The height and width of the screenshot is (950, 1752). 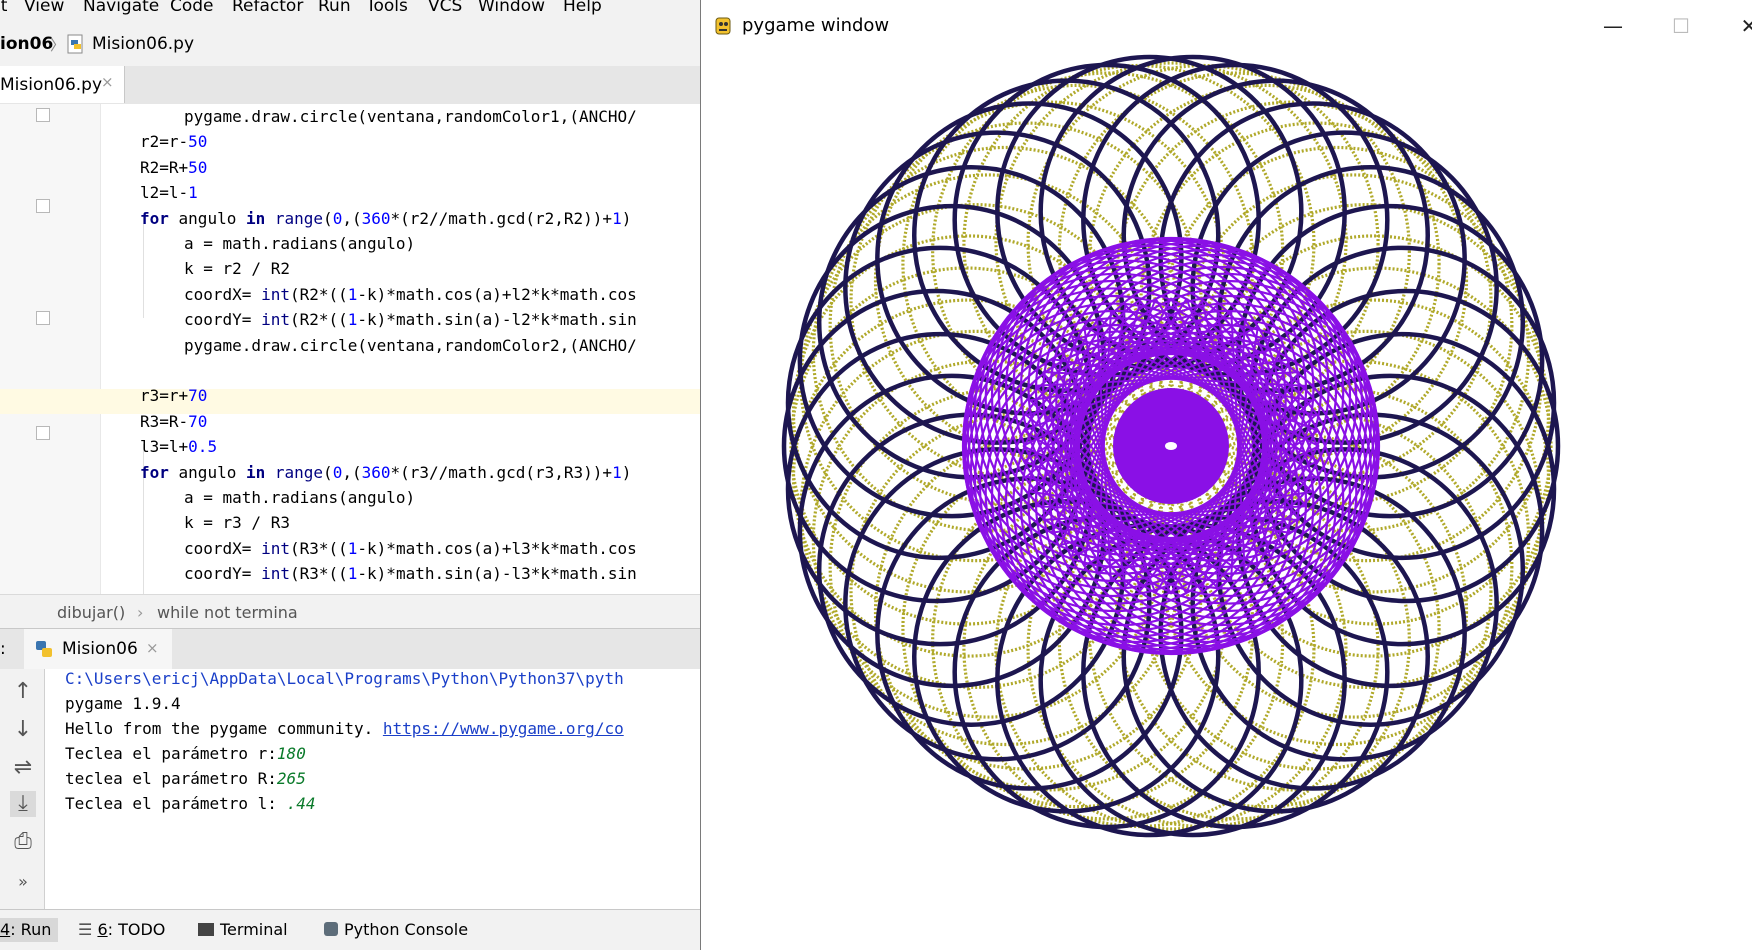 I want to click on run-tool-button: 4: Run, so click(x=29, y=930).